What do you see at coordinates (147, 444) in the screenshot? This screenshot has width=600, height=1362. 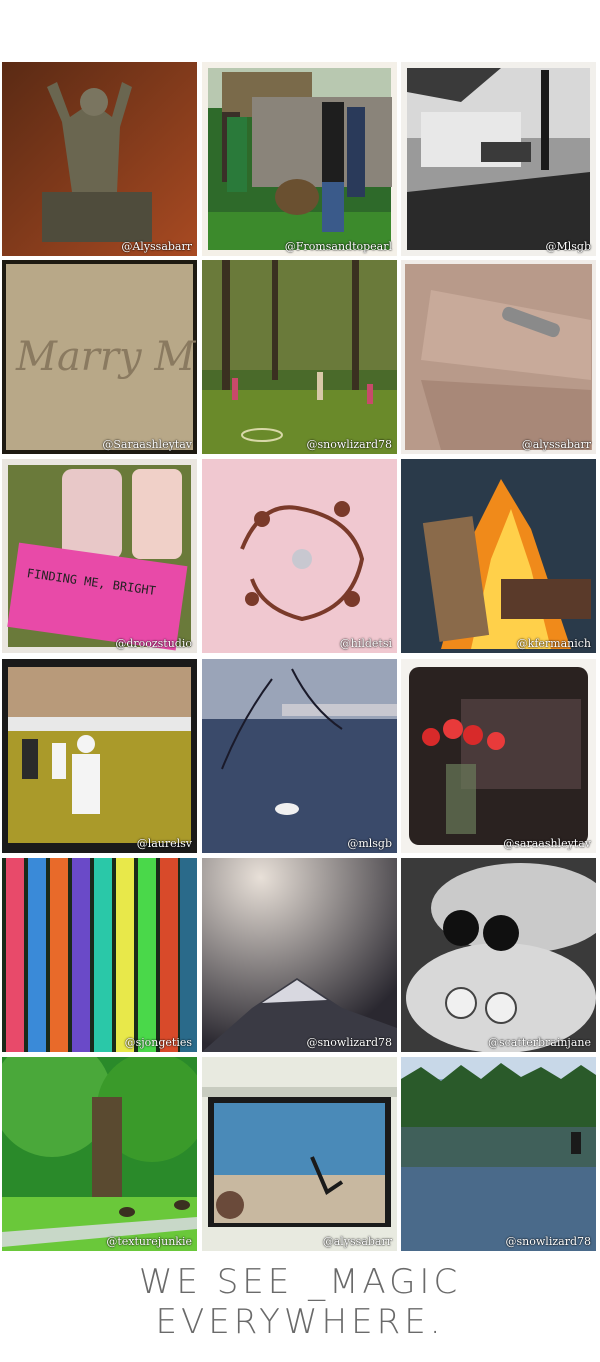 I see `photo-handle: @Saraashleytav` at bounding box center [147, 444].